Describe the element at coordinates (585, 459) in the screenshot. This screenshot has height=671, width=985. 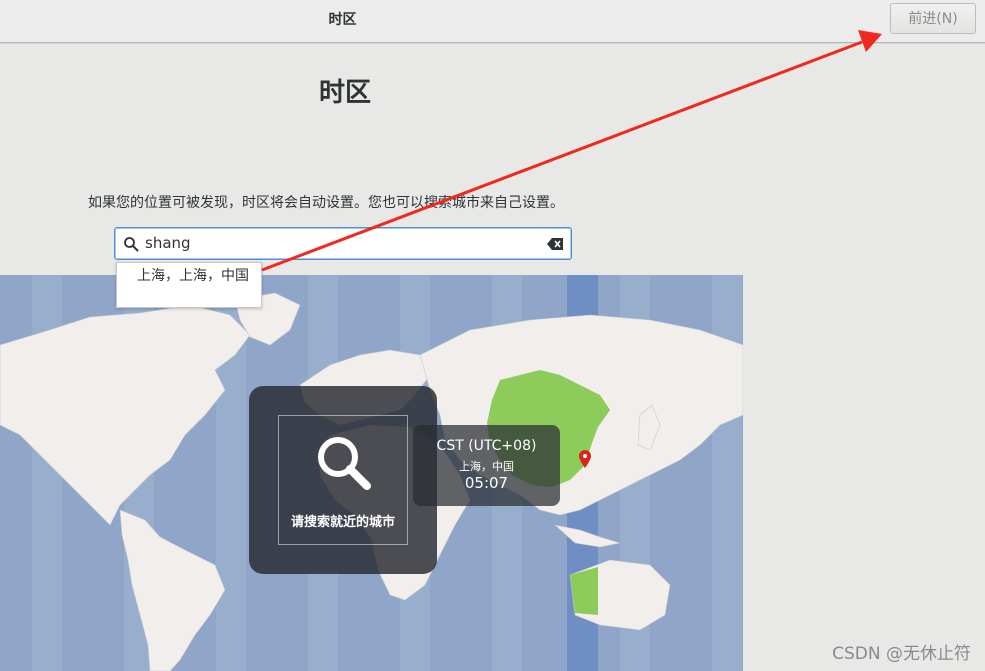
I see `location-pin-icon` at that location.